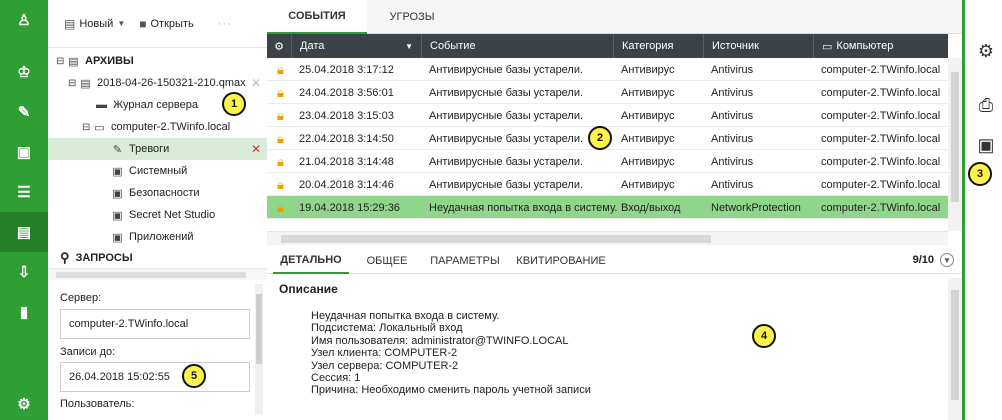 Image resolution: width=1002 pixels, height=420 pixels. I want to click on new-button: ▤ Новый ▼, so click(94, 24).